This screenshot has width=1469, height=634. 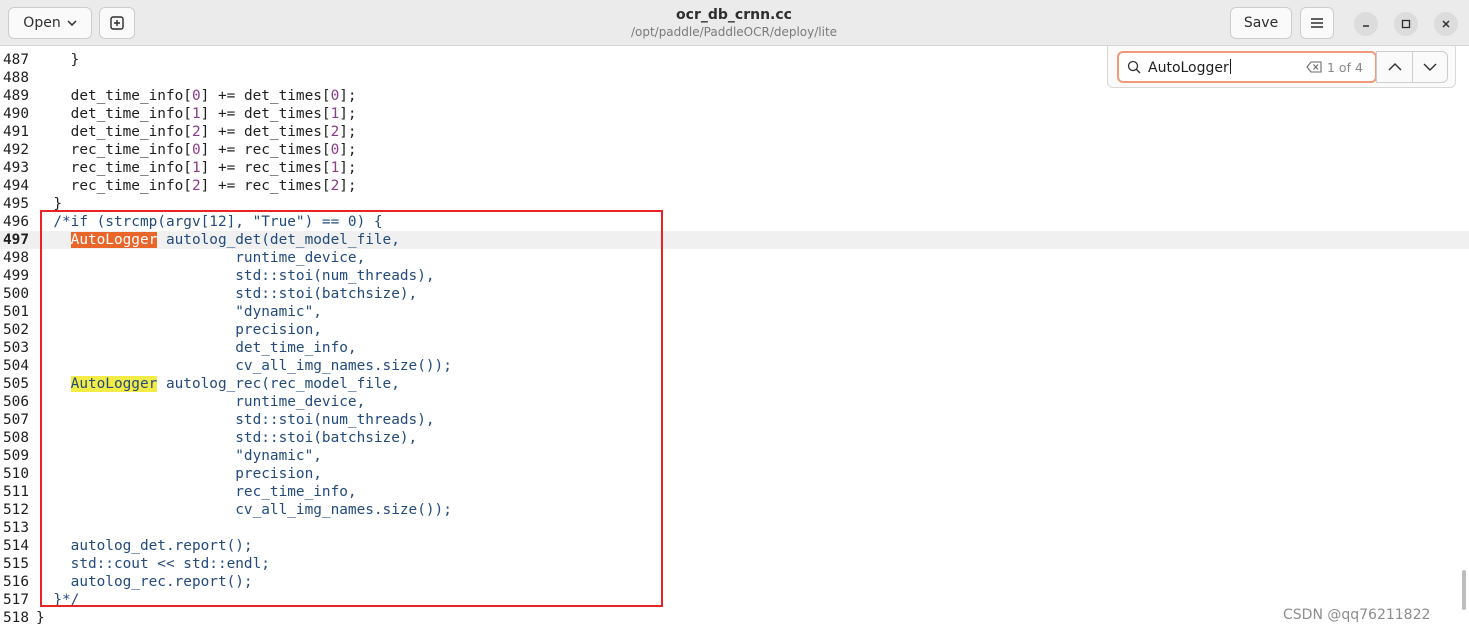 I want to click on search-popover: AutoLogger 1 of 4, so click(x=1281, y=67).